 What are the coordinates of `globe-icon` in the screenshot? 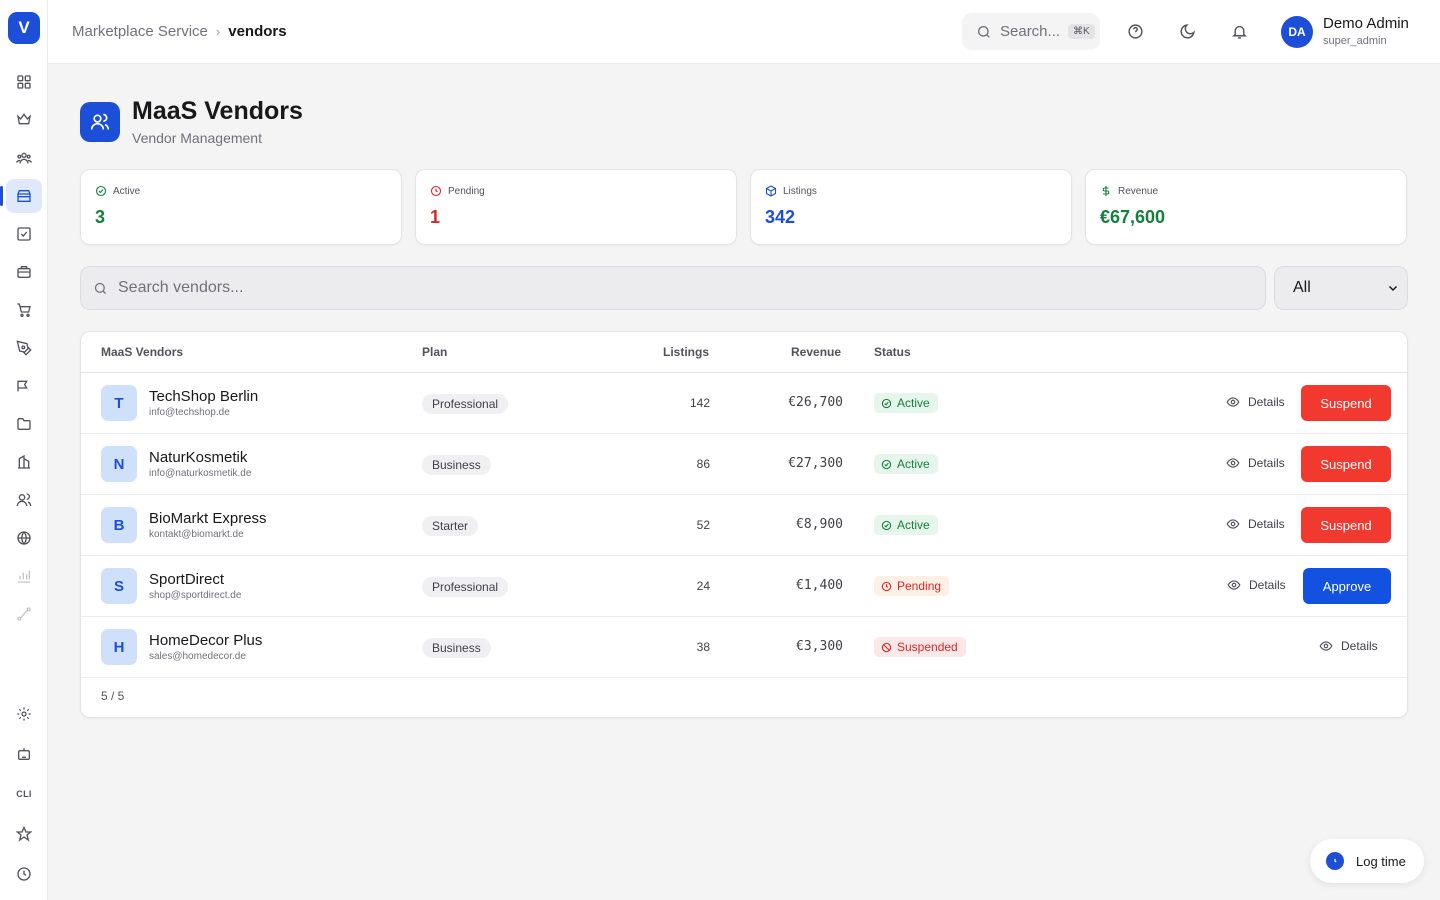 It's located at (24, 538).